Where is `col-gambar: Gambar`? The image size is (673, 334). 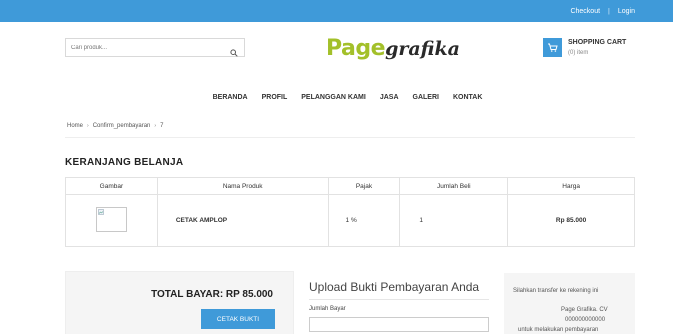 col-gambar: Gambar is located at coordinates (111, 186).